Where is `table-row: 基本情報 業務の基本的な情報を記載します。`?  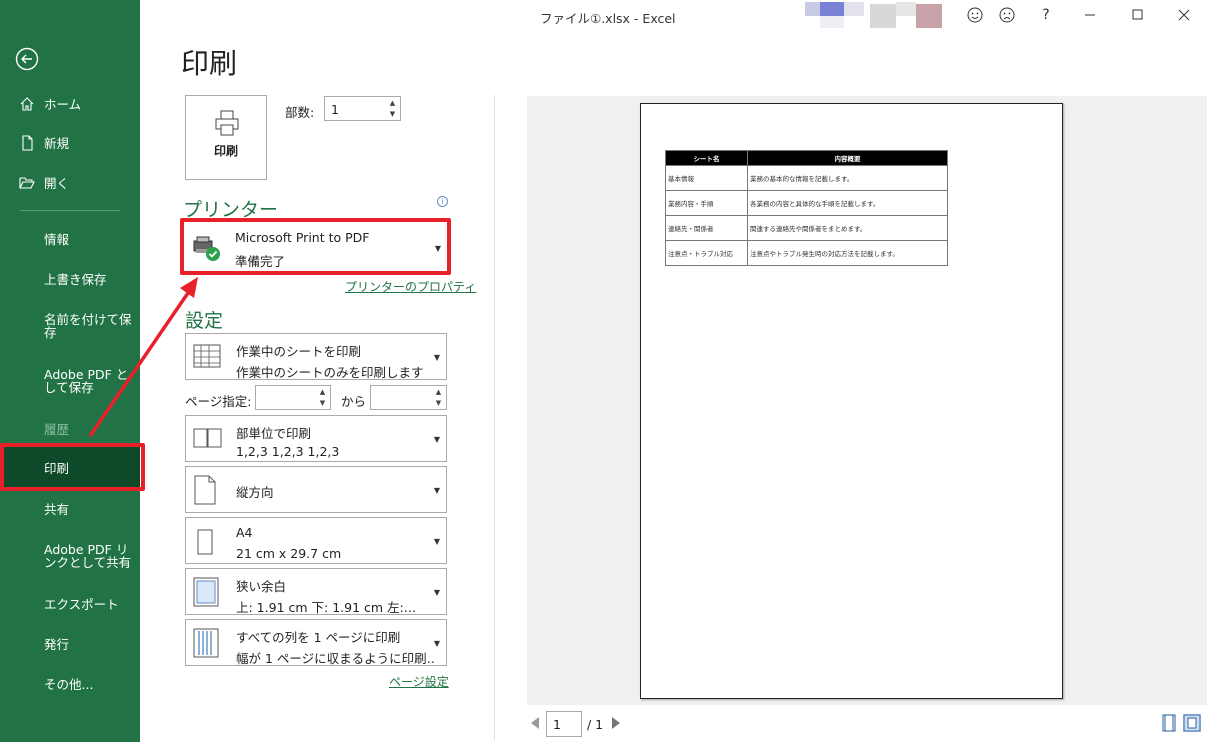
table-row: 基本情報 業務の基本的な情報を記載します。 is located at coordinates (806, 178).